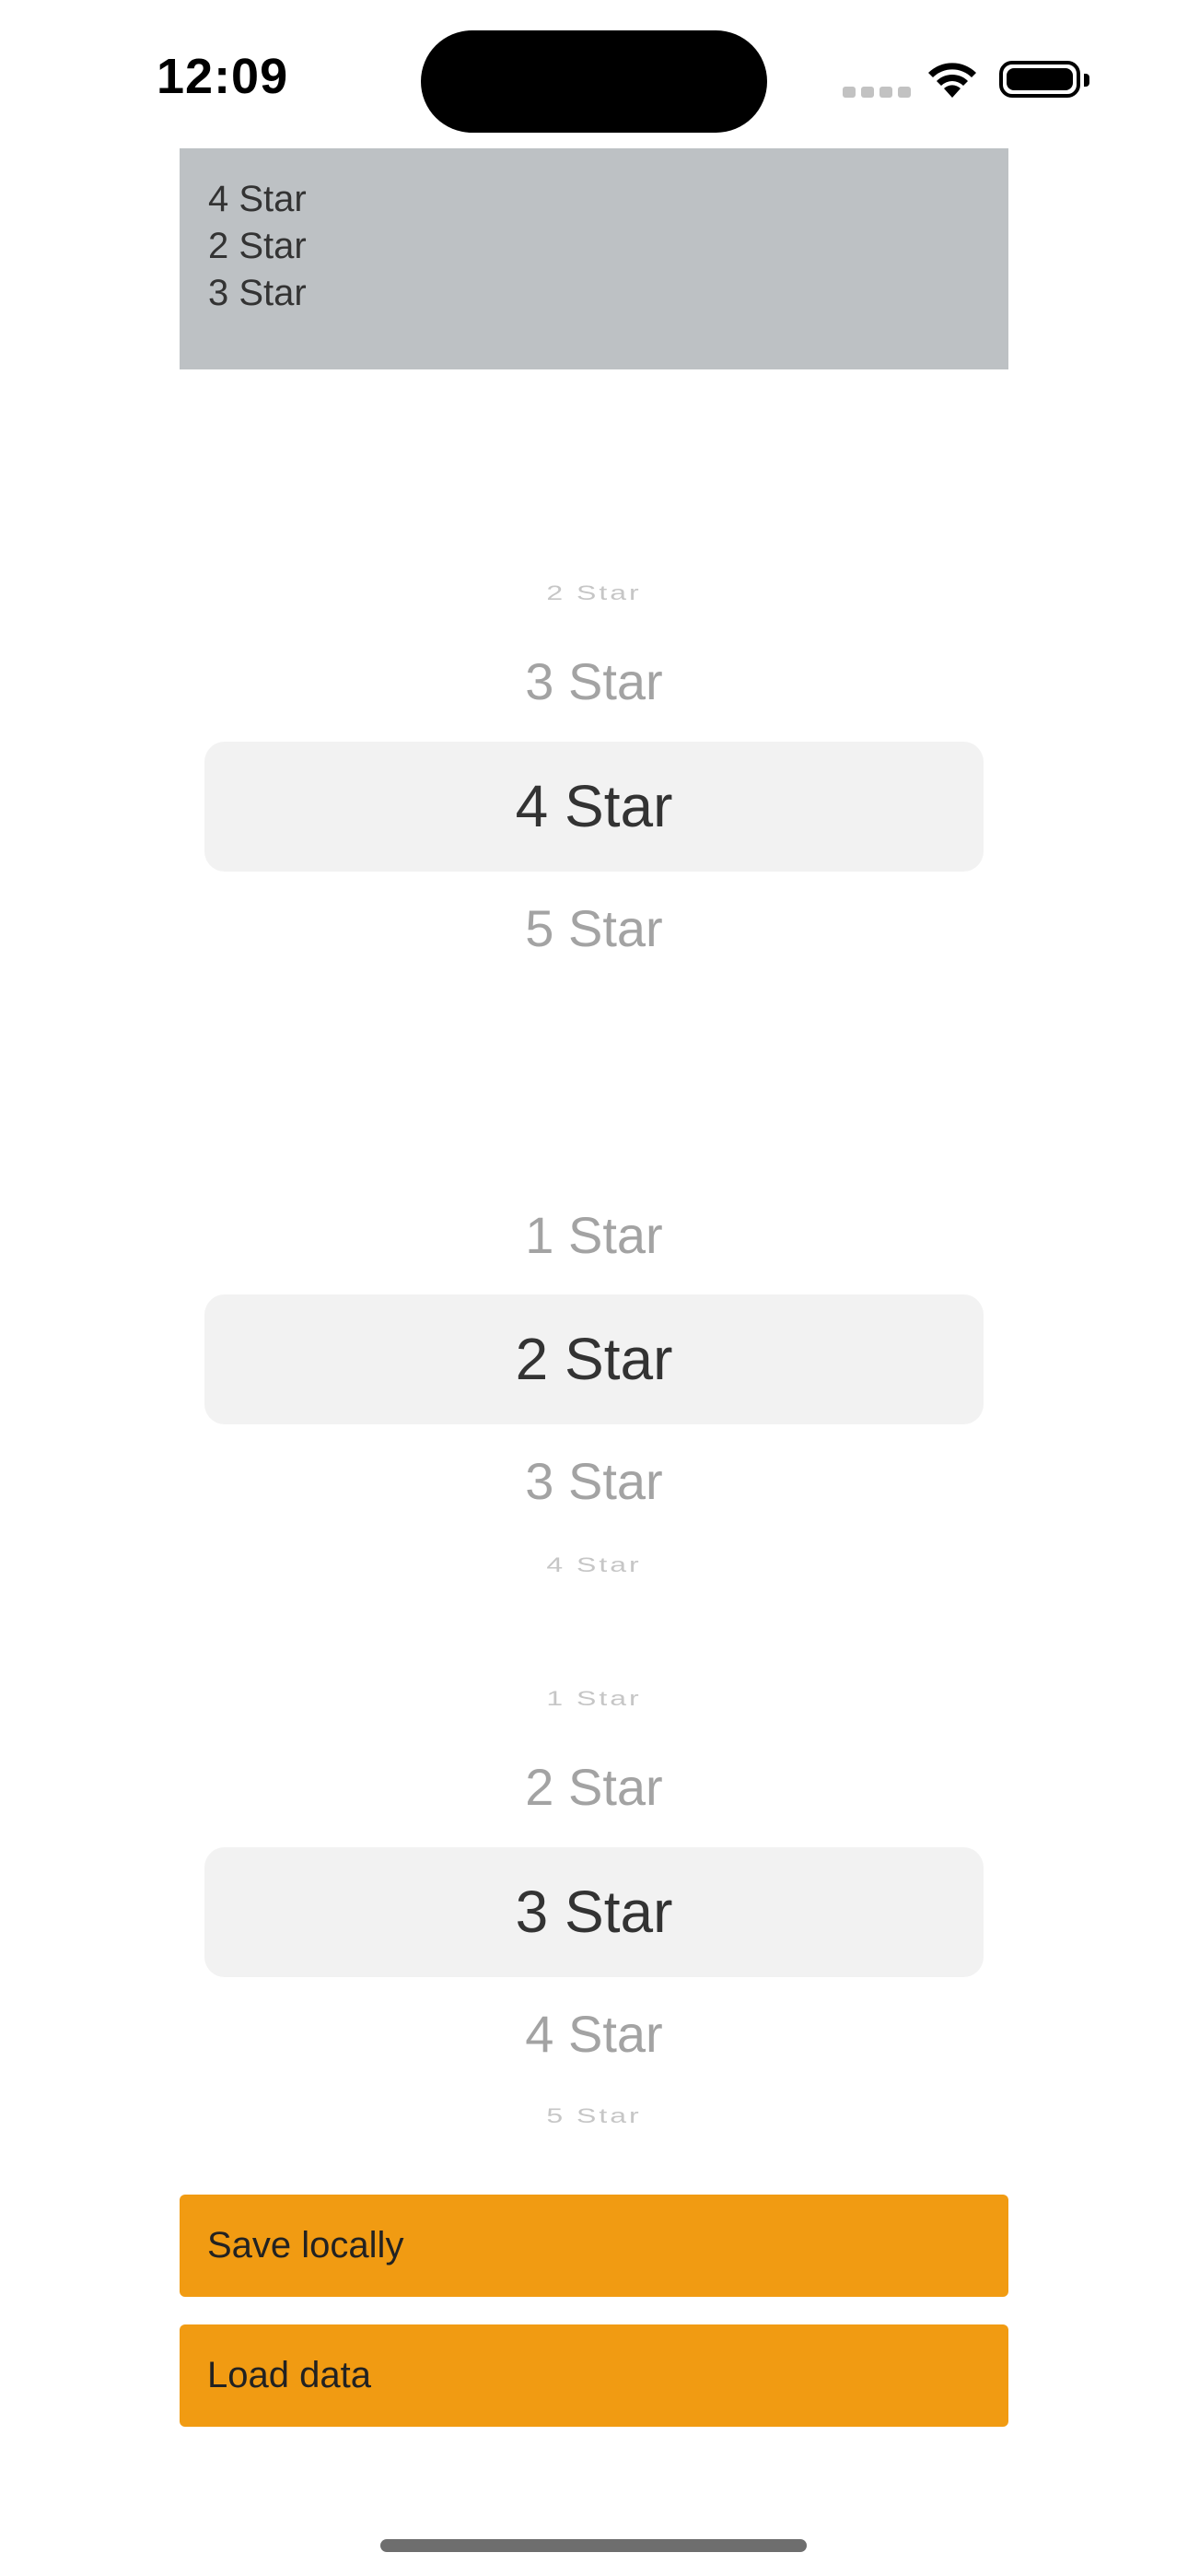 The height and width of the screenshot is (2576, 1188). What do you see at coordinates (952, 80) in the screenshot?
I see `wifi-icon` at bounding box center [952, 80].